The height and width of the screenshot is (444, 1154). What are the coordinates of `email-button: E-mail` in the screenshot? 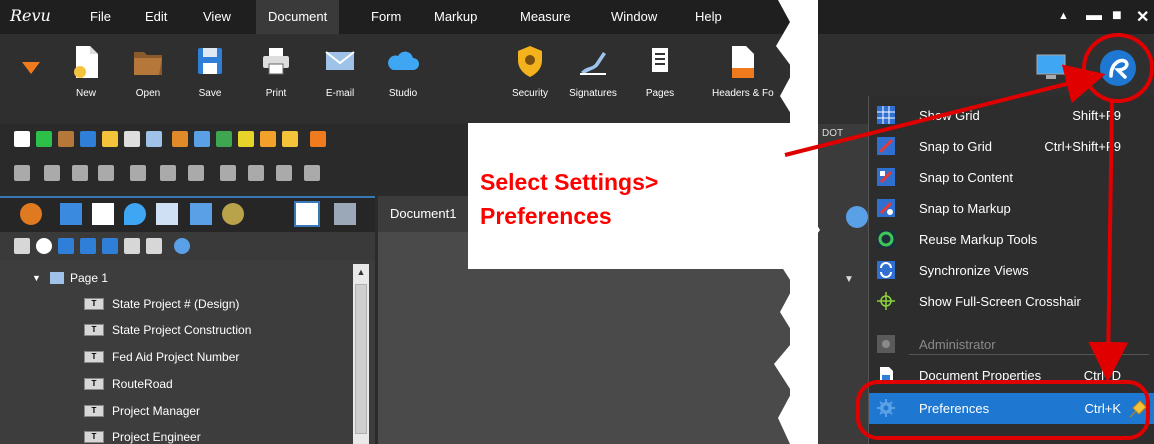 It's located at (340, 71).